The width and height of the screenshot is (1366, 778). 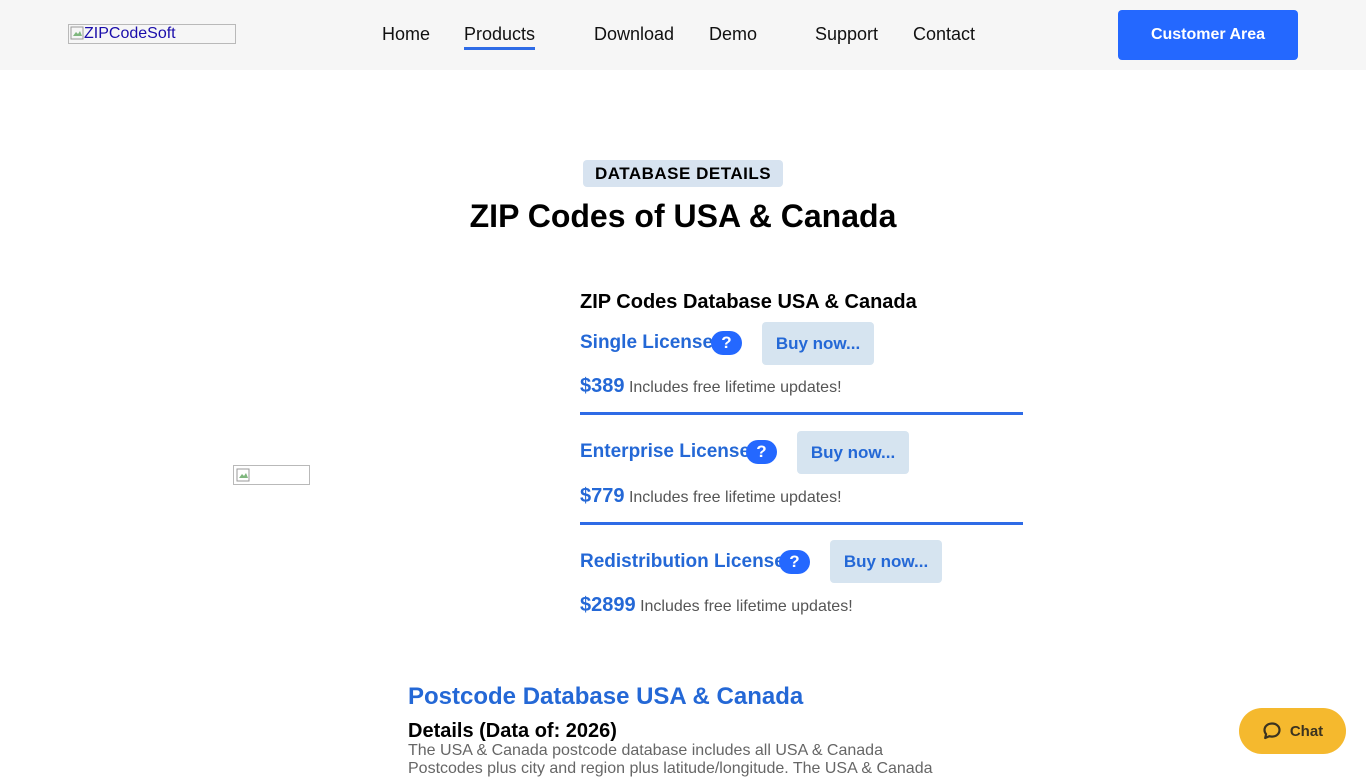 What do you see at coordinates (602, 386) in the screenshot?
I see `price-amount: $389` at bounding box center [602, 386].